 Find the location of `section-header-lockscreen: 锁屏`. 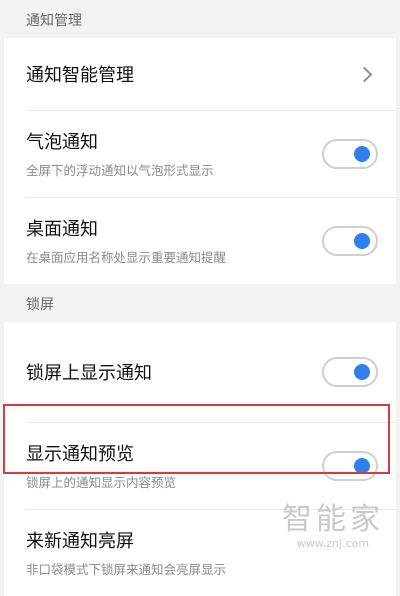

section-header-lockscreen: 锁屏 is located at coordinates (40, 305).